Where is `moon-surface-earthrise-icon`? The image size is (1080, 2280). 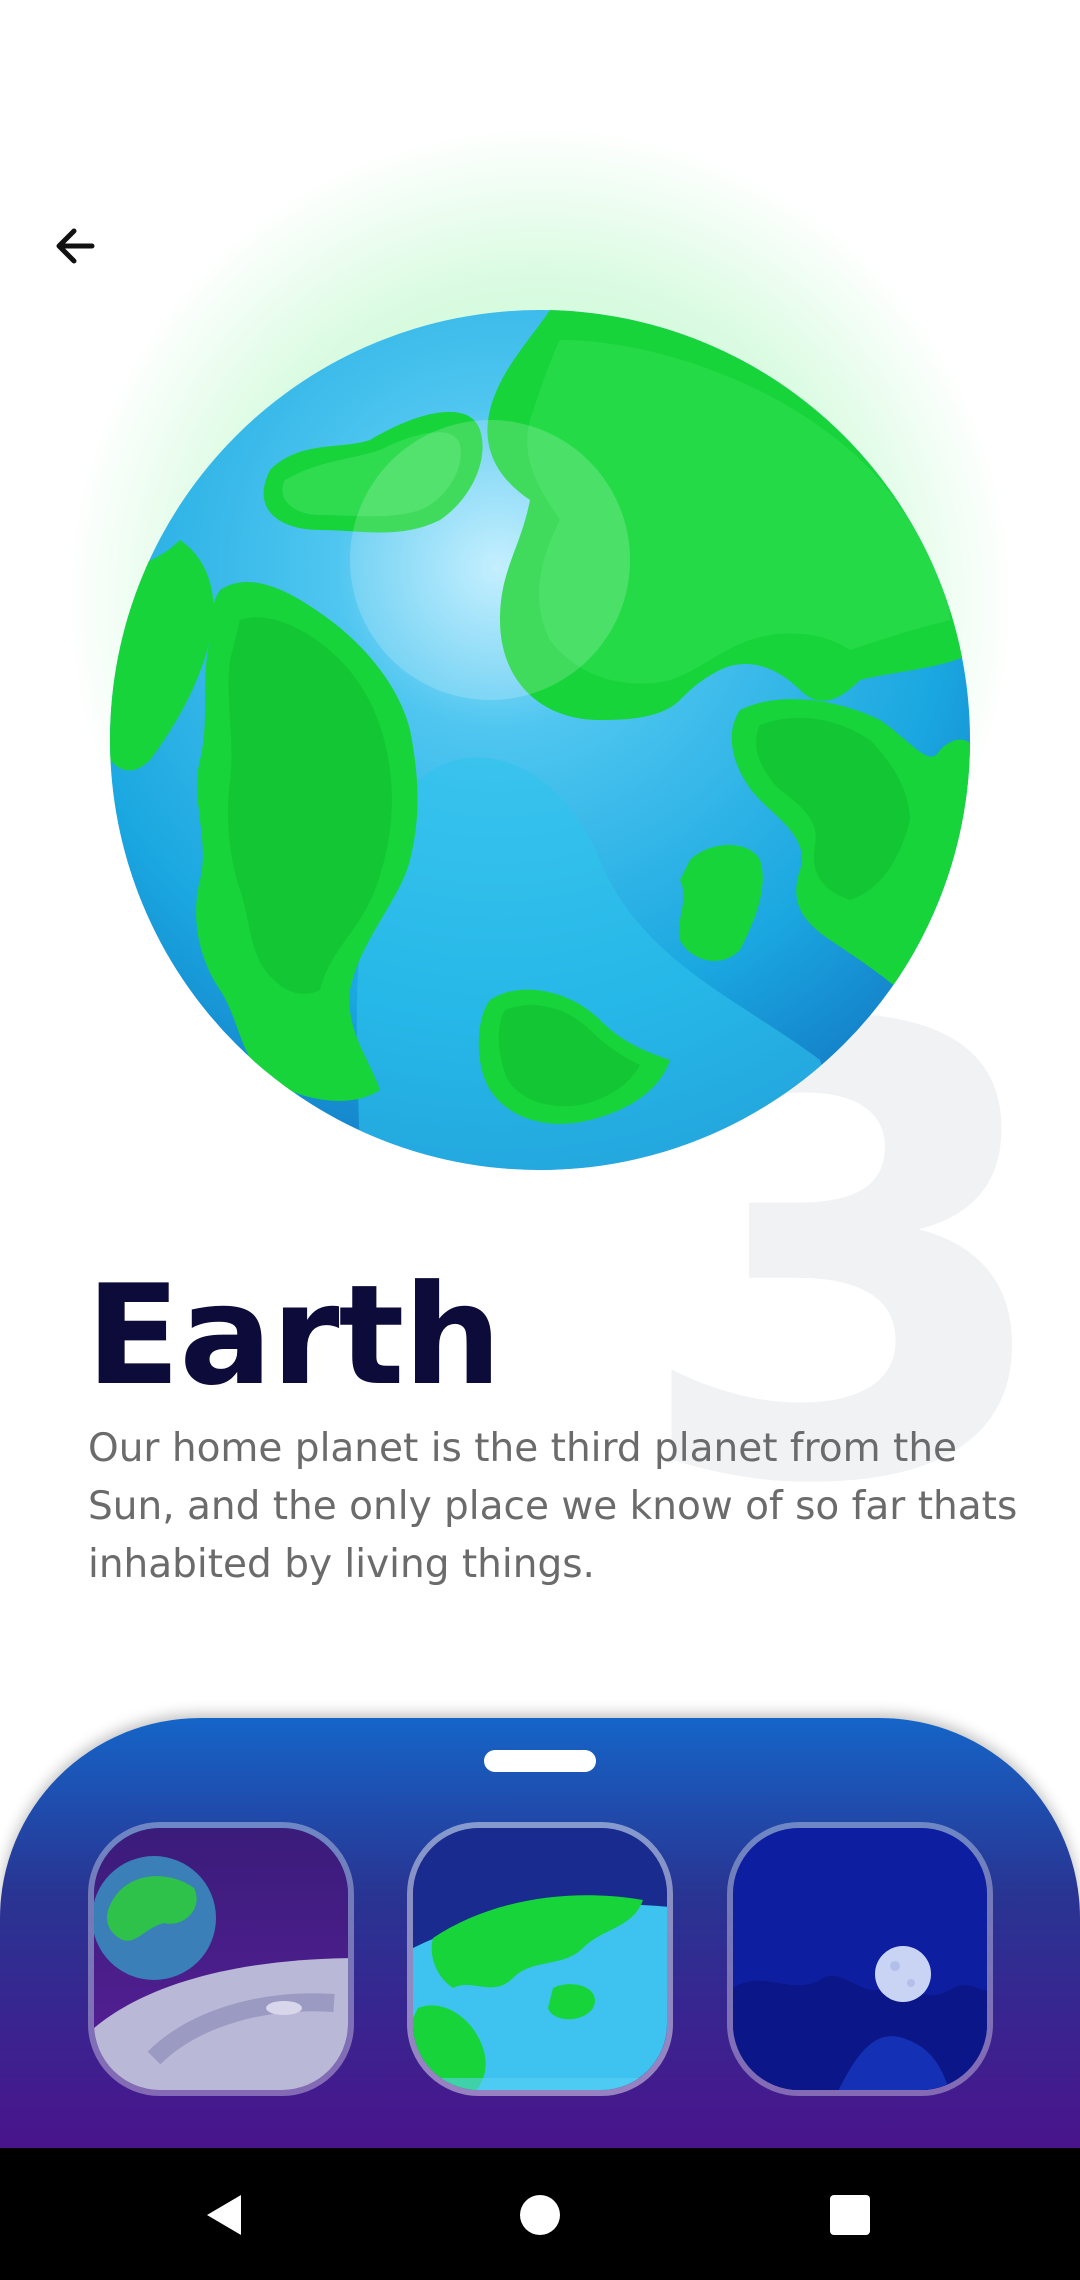 moon-surface-earthrise-icon is located at coordinates (221, 1959).